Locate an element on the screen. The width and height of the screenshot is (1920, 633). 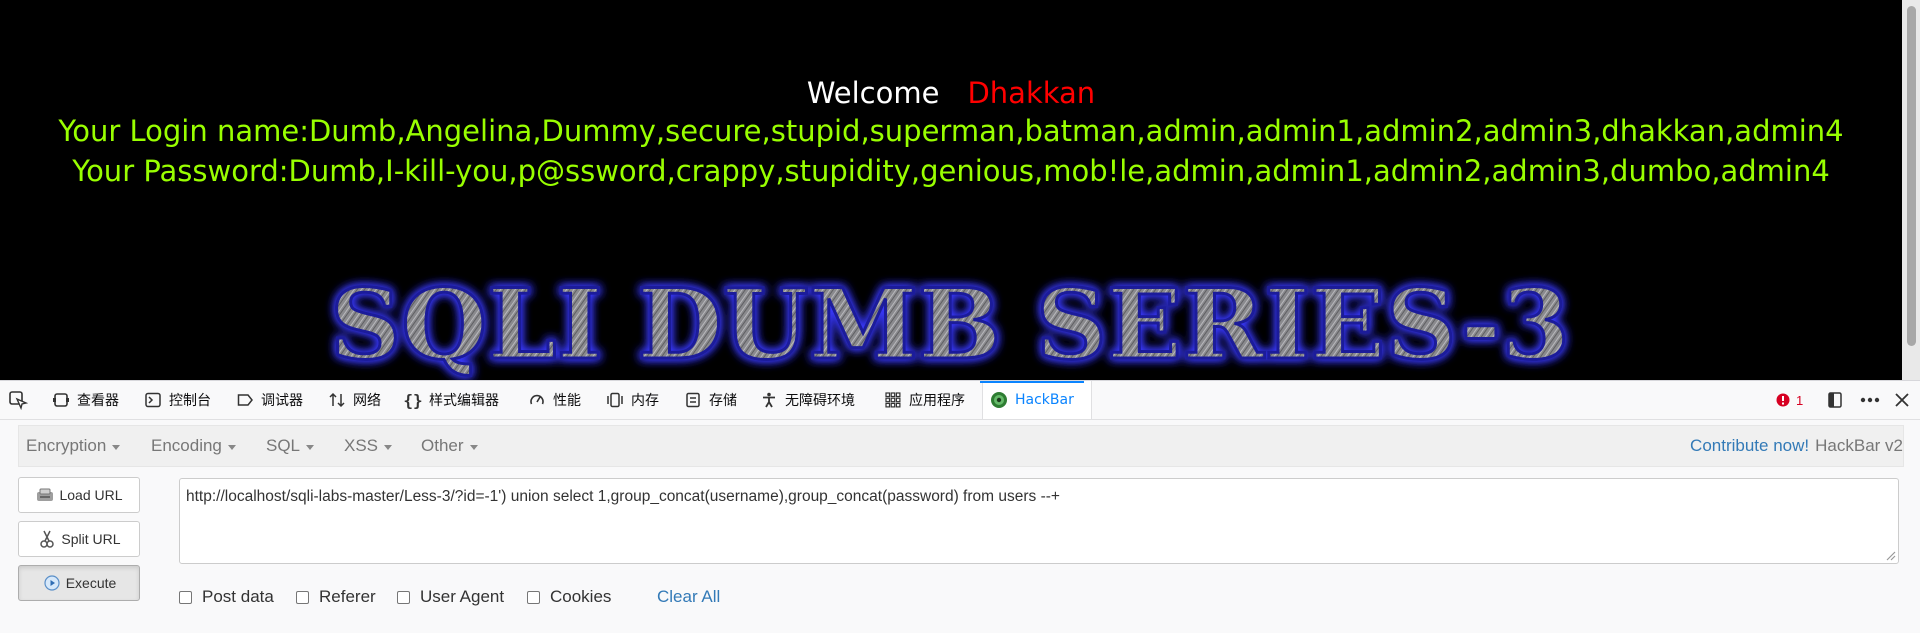
play-icon is located at coordinates (52, 583).